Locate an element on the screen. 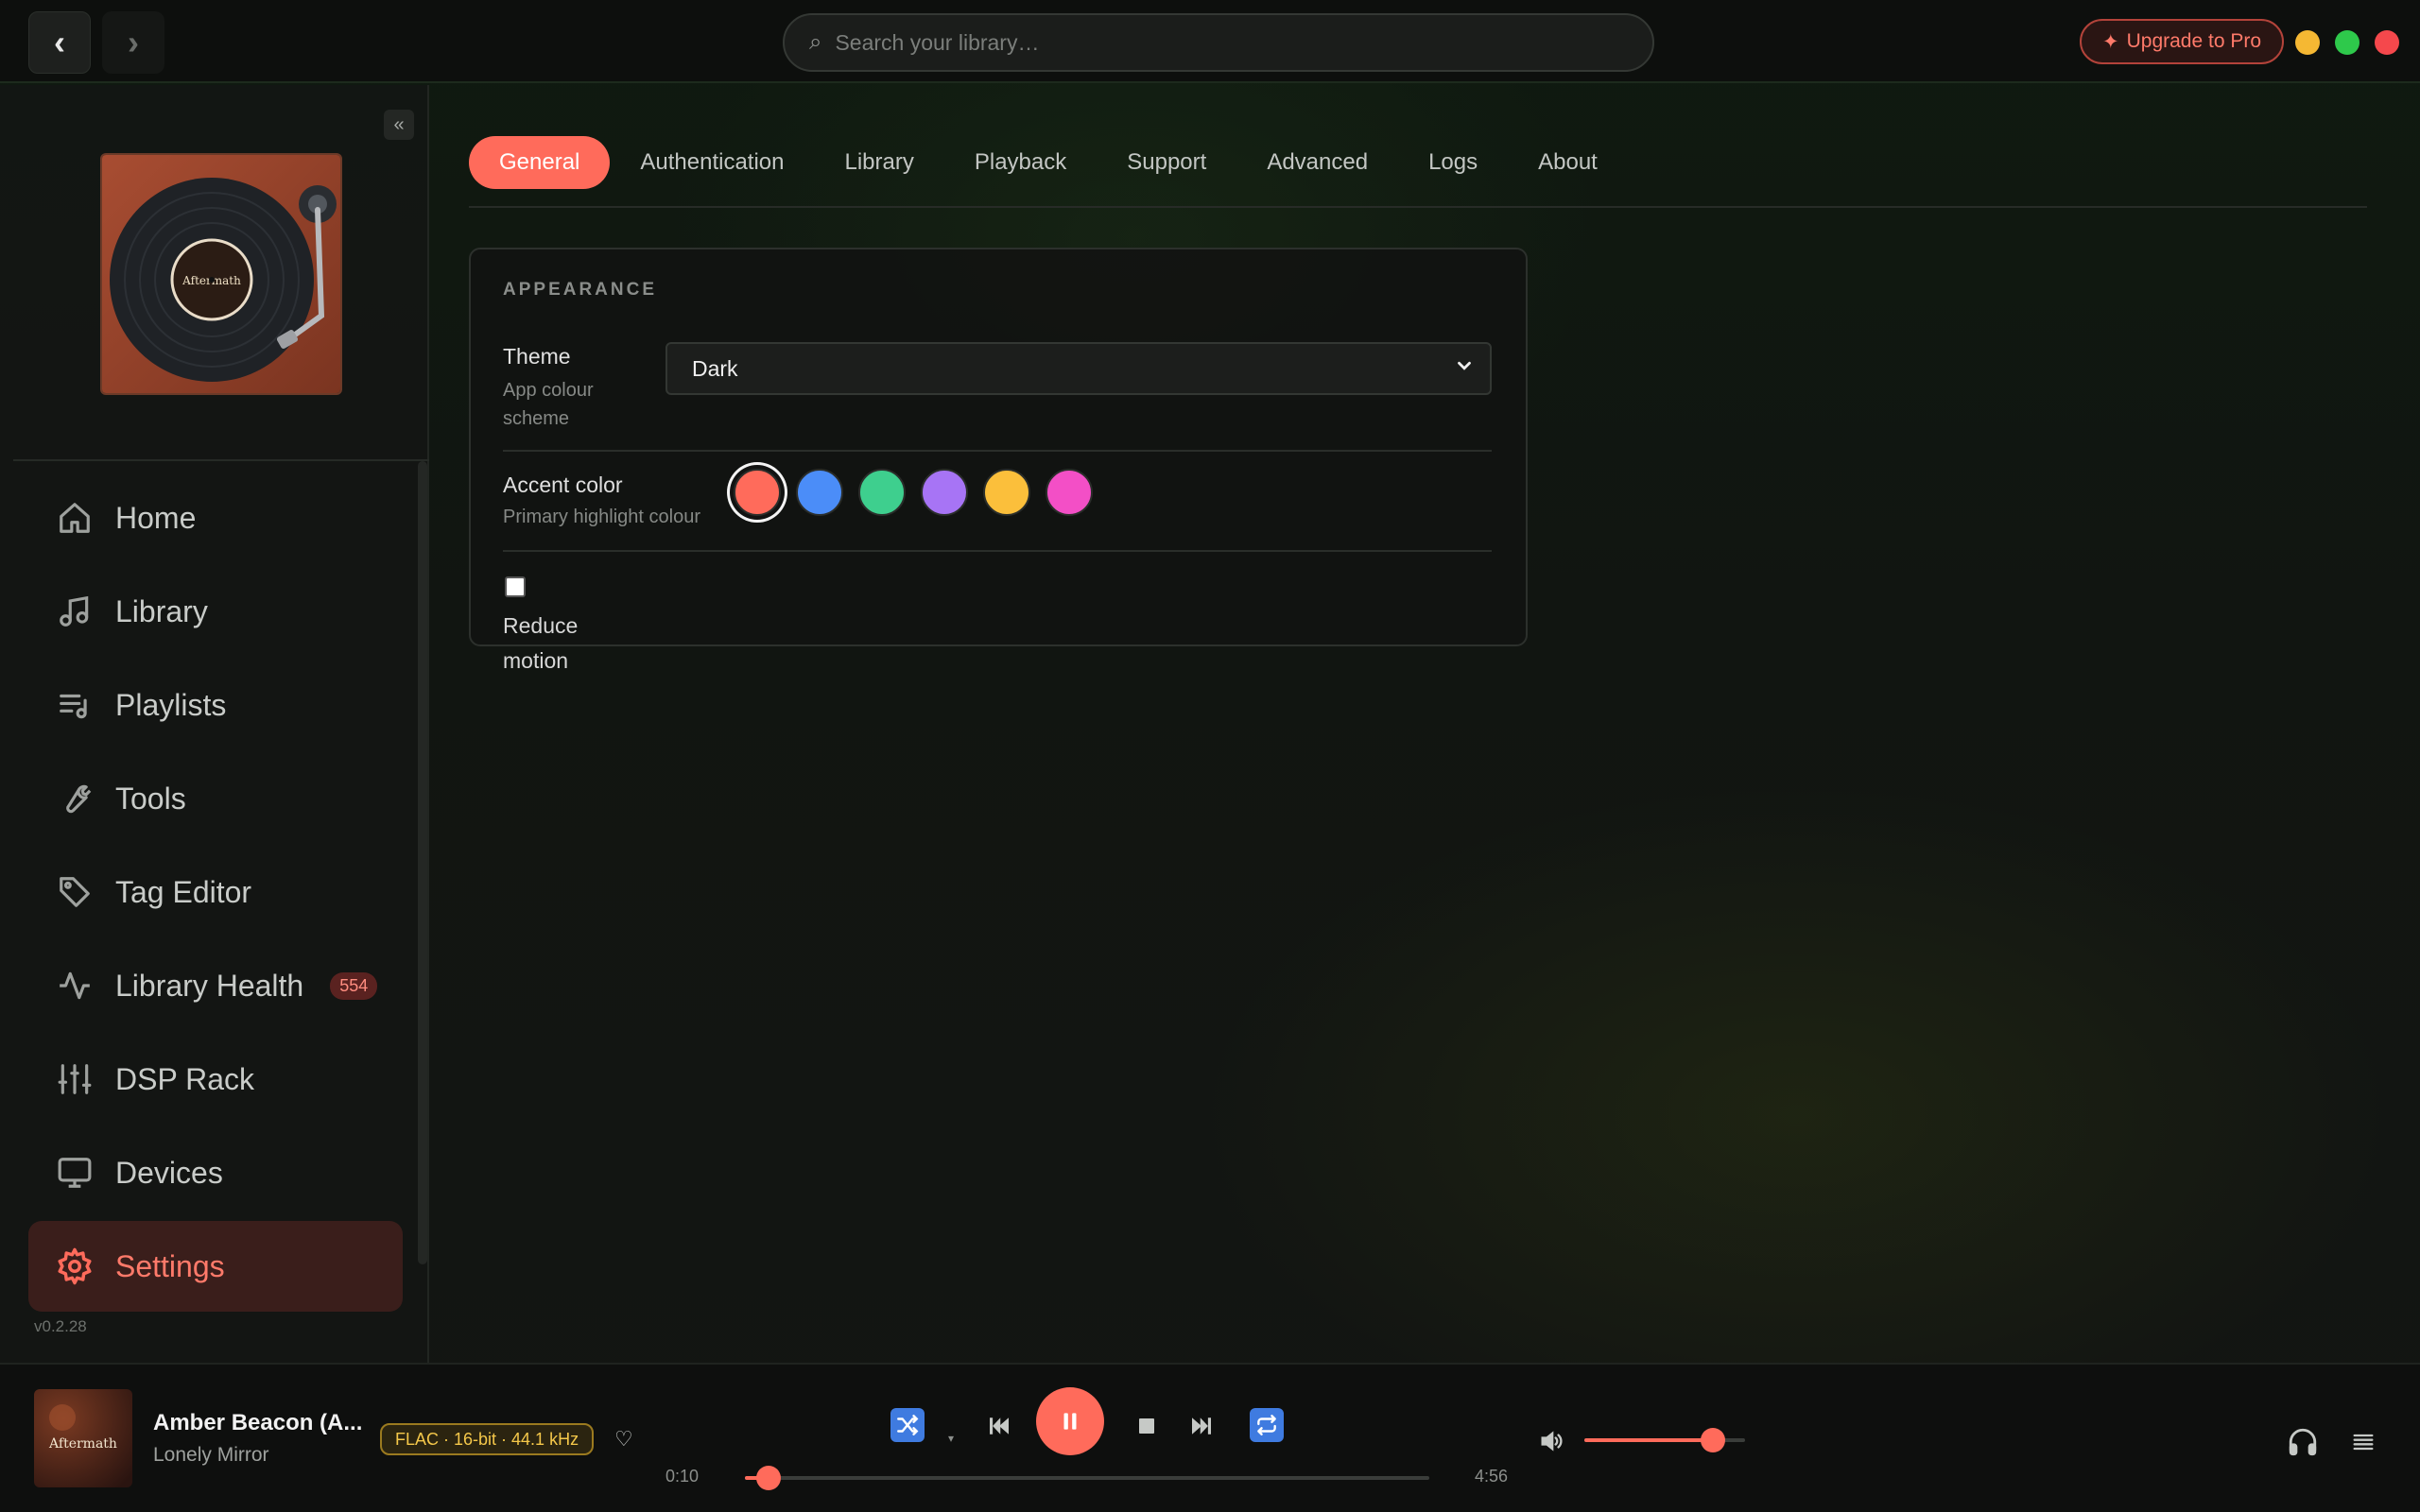 The width and height of the screenshot is (2420, 1512). now-playing-artwork: Aftermath is located at coordinates (83, 1438).